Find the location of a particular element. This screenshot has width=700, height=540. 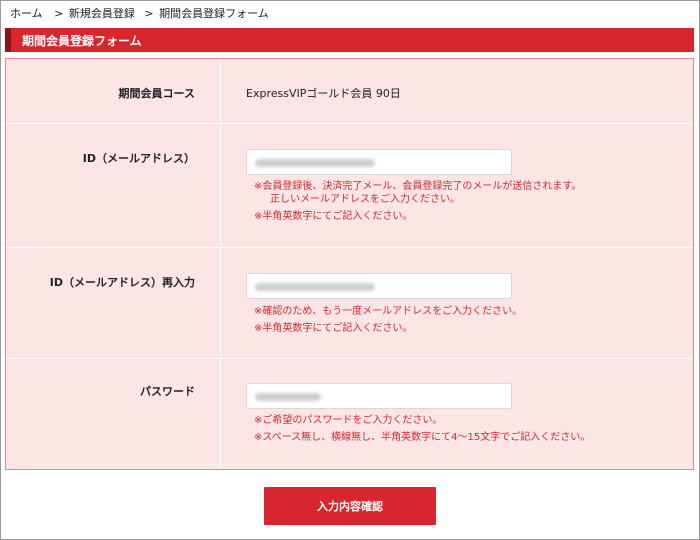

email-note: ※半角英数字にてご記入ください。 is located at coordinates (333, 216).